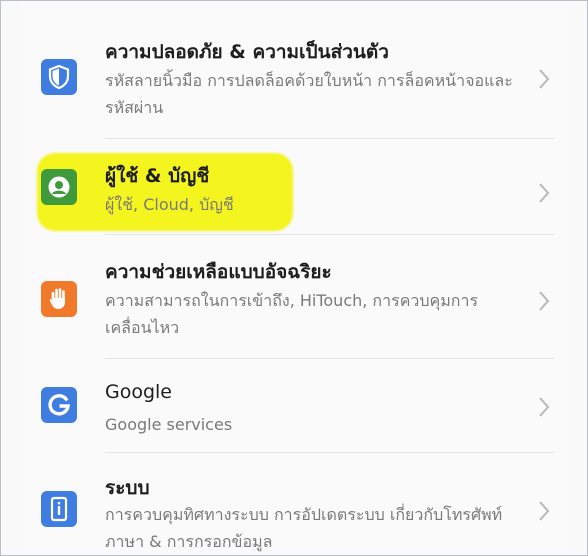 This screenshot has width=588, height=556. What do you see at coordinates (127, 488) in the screenshot?
I see `item-title: ระบบ` at bounding box center [127, 488].